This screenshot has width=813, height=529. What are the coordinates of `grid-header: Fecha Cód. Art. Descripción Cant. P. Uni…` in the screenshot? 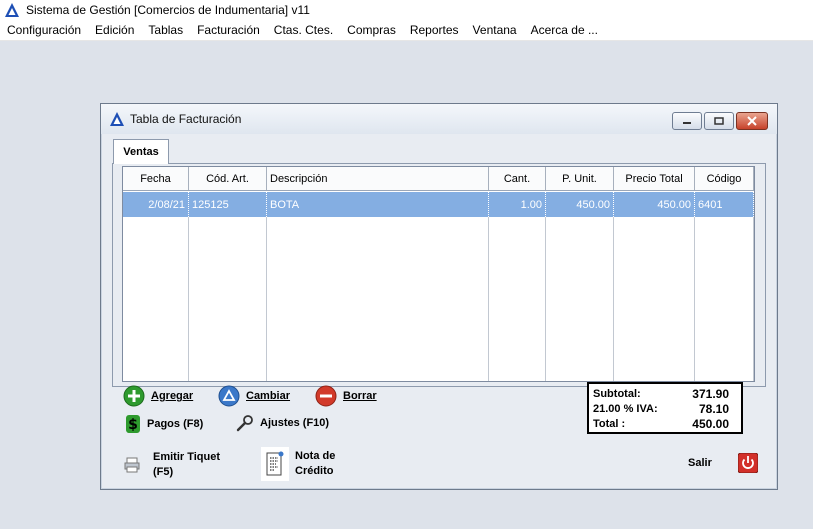 It's located at (438, 179).